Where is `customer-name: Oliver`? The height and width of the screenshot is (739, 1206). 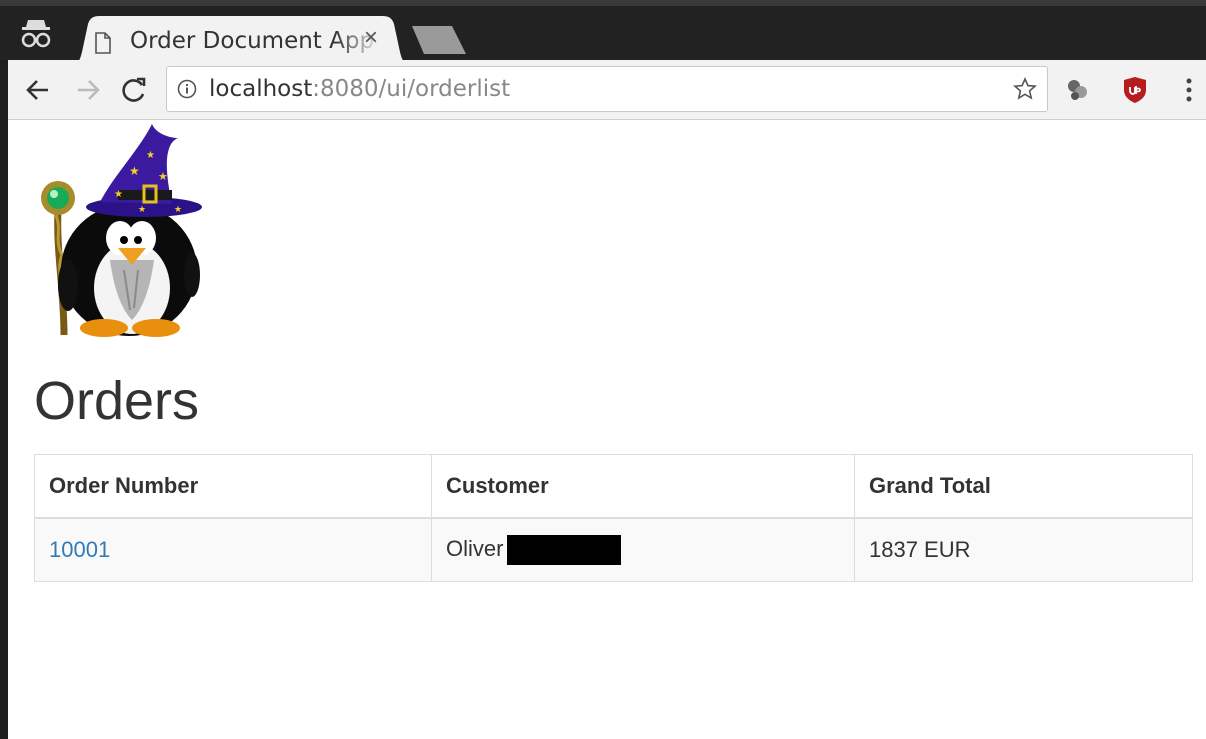
customer-name: Oliver is located at coordinates (475, 548).